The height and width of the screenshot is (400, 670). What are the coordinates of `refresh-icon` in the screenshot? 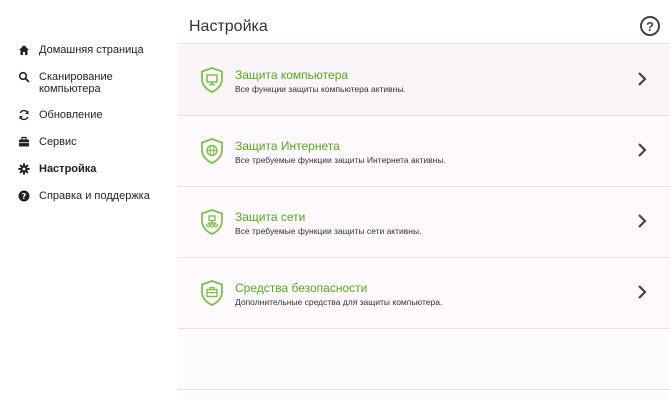 It's located at (24, 115).